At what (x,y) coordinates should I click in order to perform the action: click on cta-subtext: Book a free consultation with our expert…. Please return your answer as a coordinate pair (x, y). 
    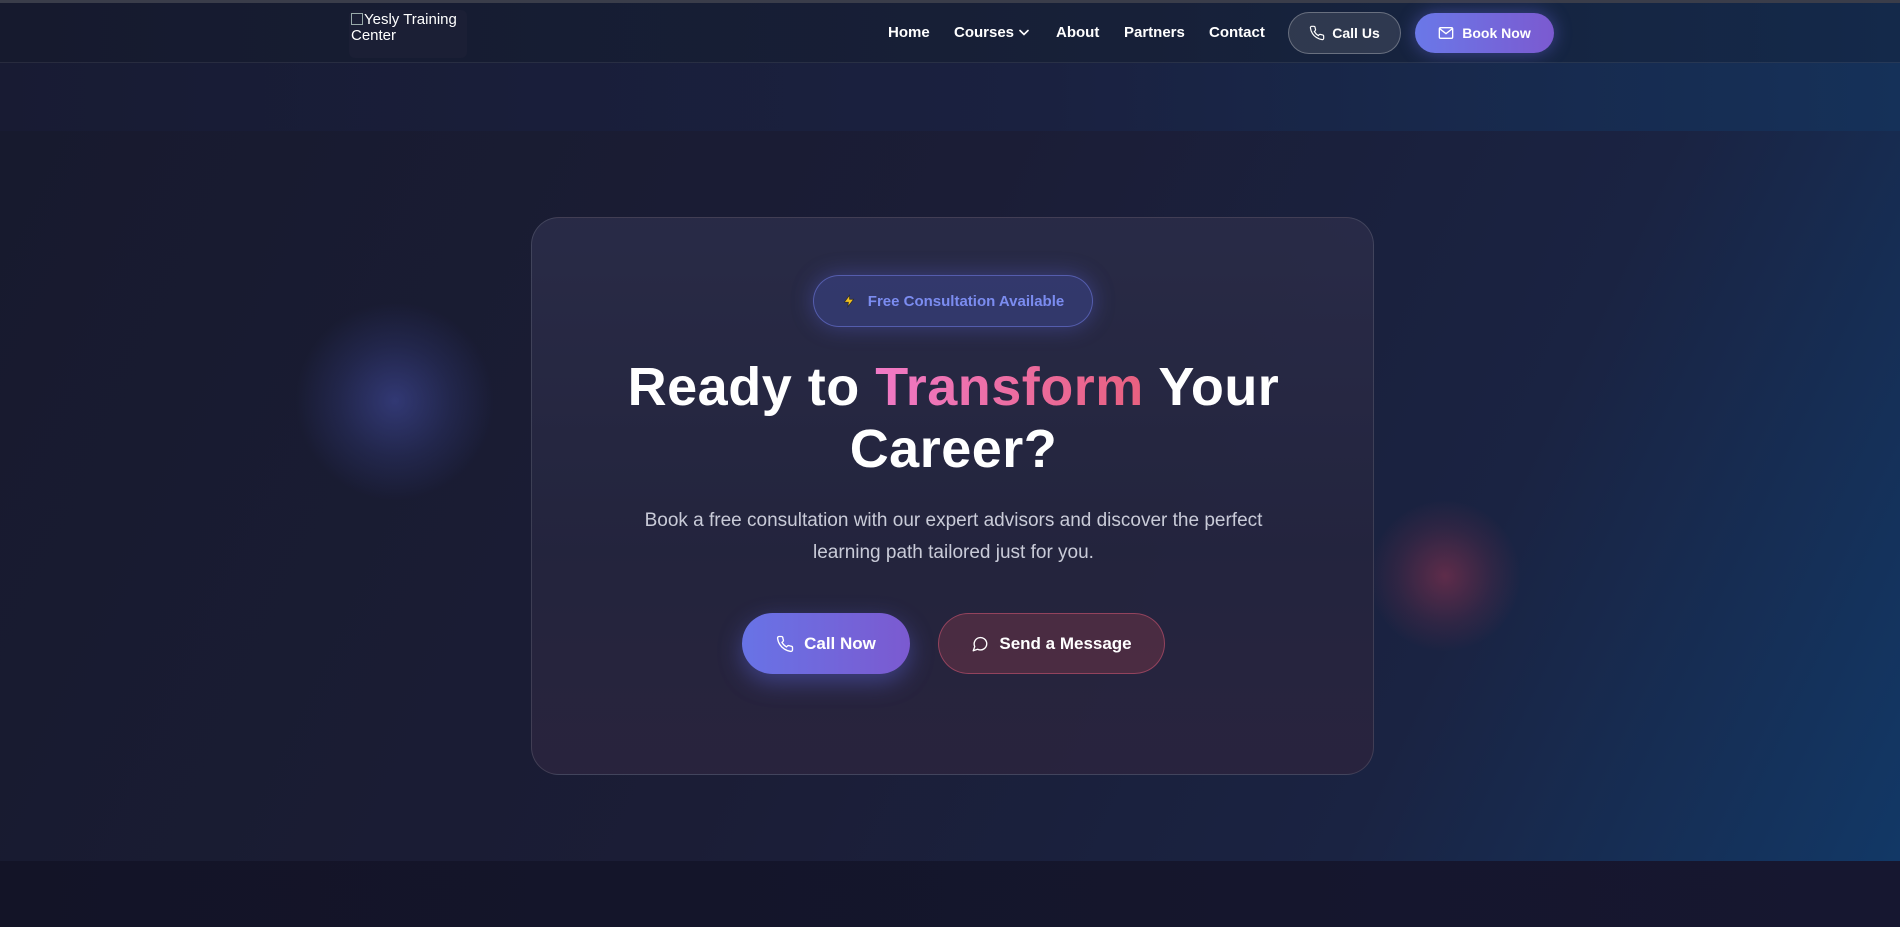
    Looking at the image, I should click on (953, 536).